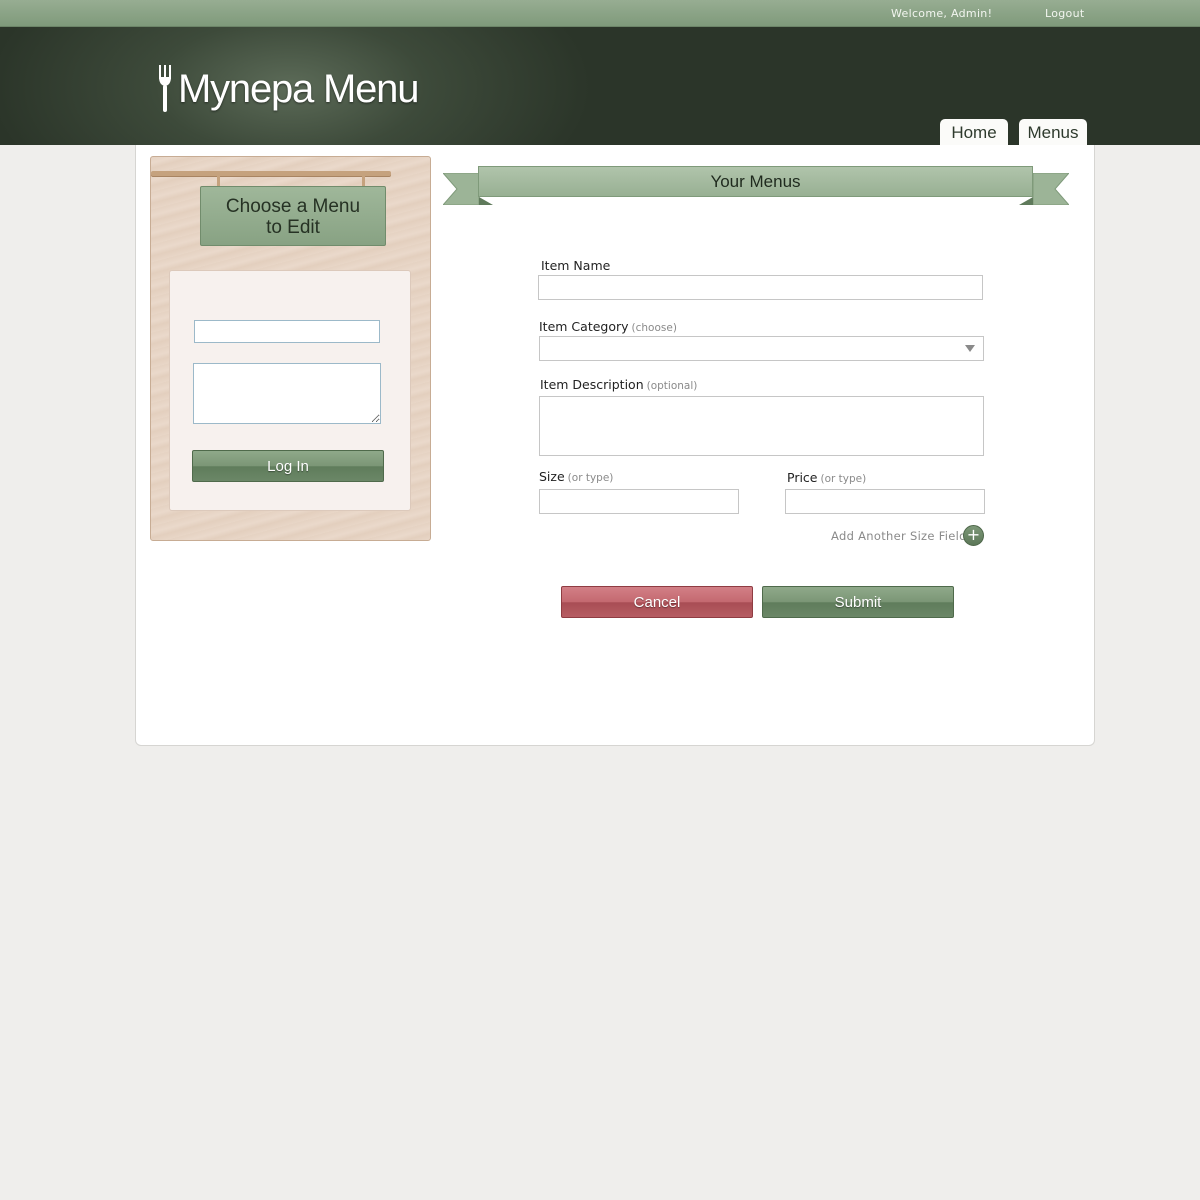  Describe the element at coordinates (672, 386) in the screenshot. I see `item-description-hint: (optional)` at that location.